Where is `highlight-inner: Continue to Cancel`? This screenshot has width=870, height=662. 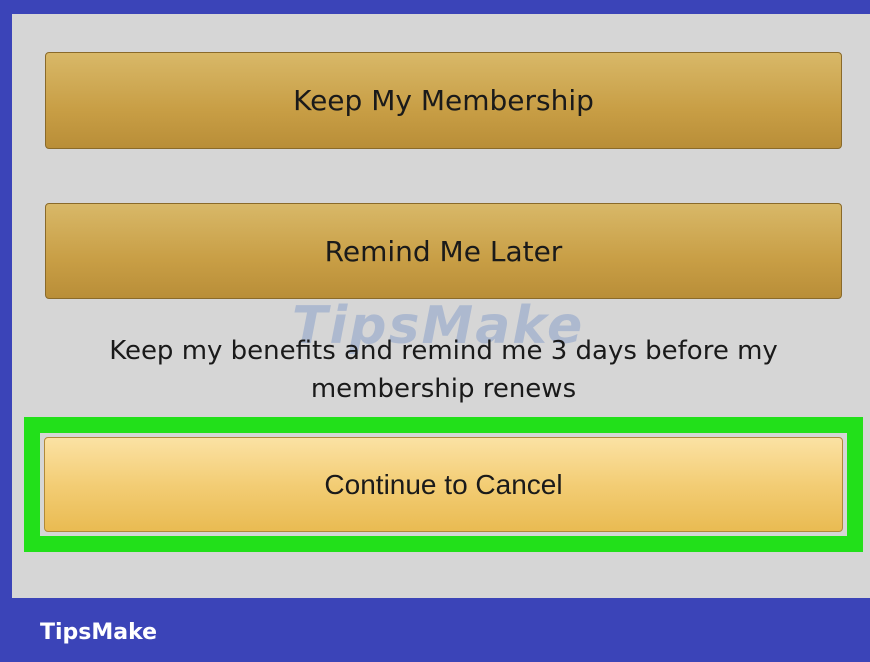
highlight-inner: Continue to Cancel is located at coordinates (443, 484).